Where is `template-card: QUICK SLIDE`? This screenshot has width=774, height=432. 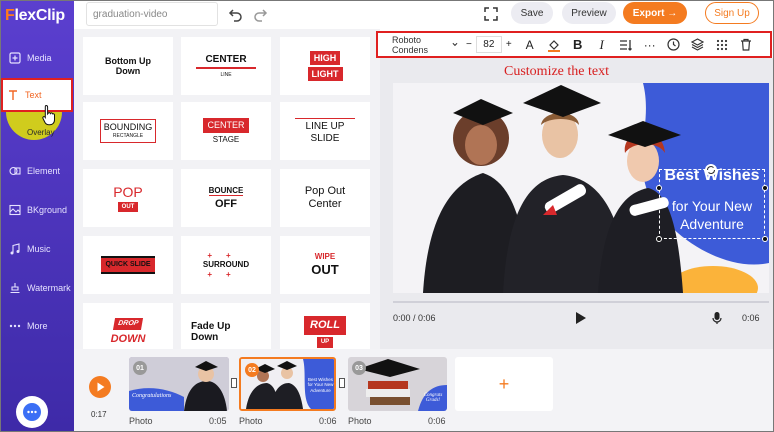
template-card: QUICK SLIDE is located at coordinates (128, 265).